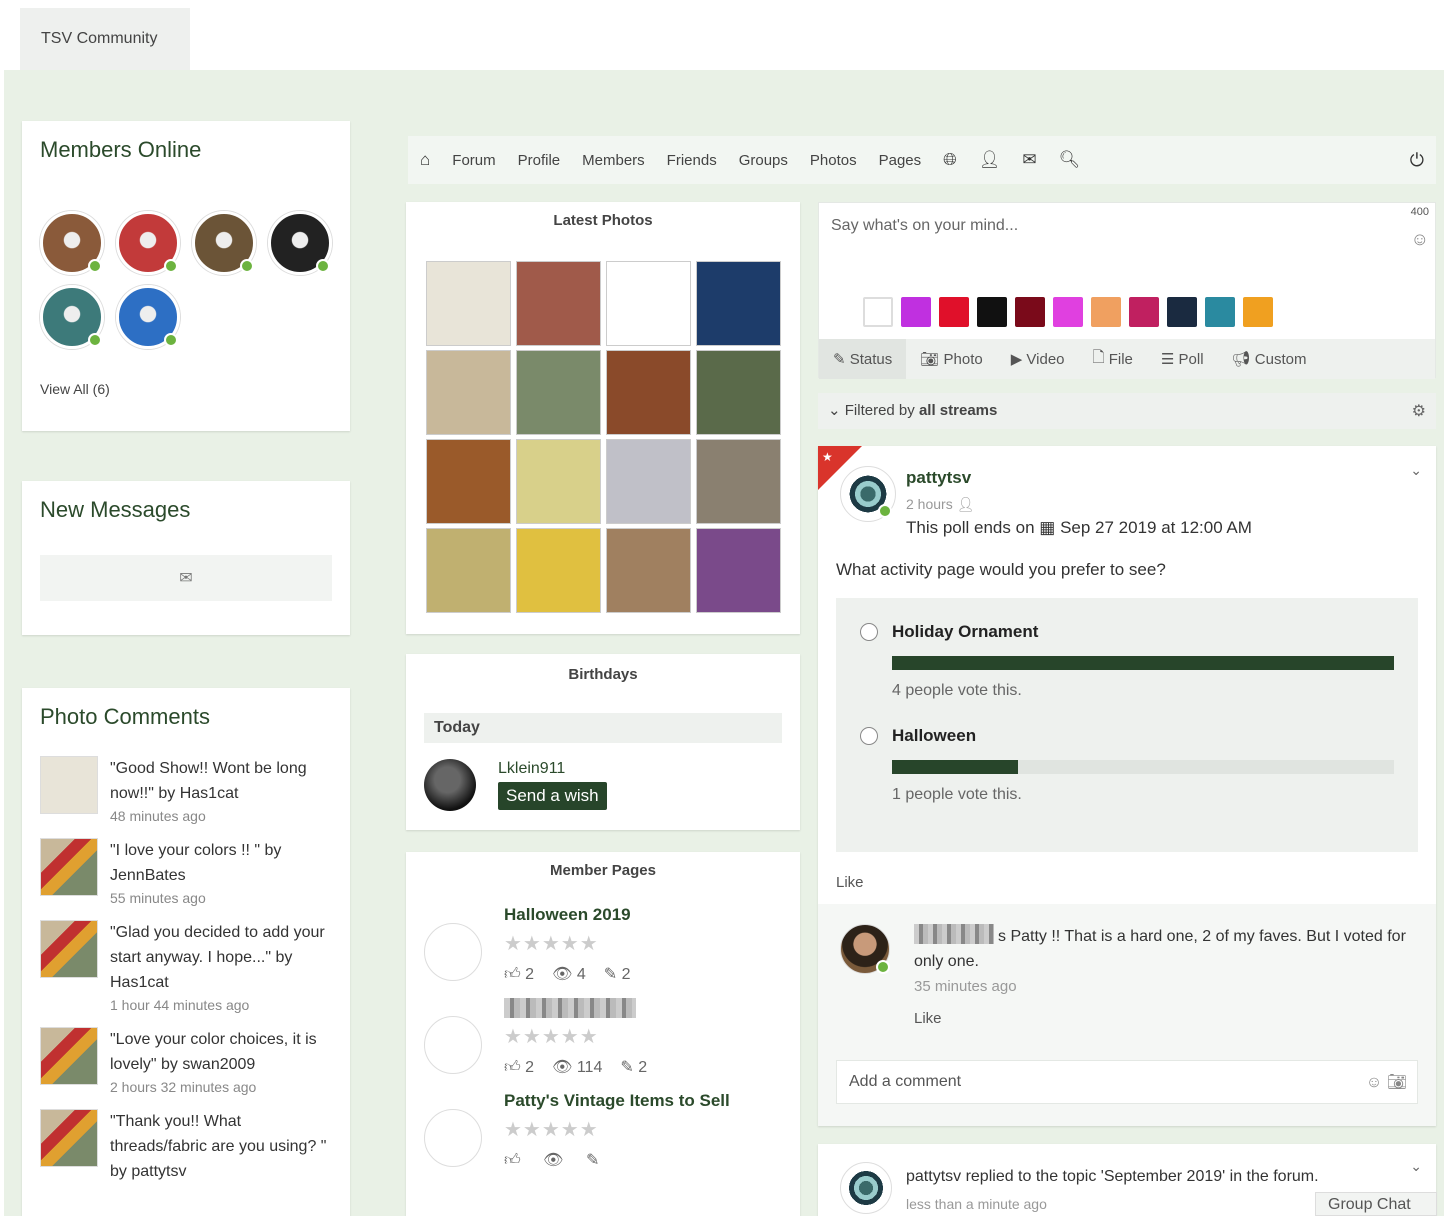  What do you see at coordinates (1156, 527) in the screenshot?
I see `poll-ends-date: Sep 27 2019 at 12:00 AM` at bounding box center [1156, 527].